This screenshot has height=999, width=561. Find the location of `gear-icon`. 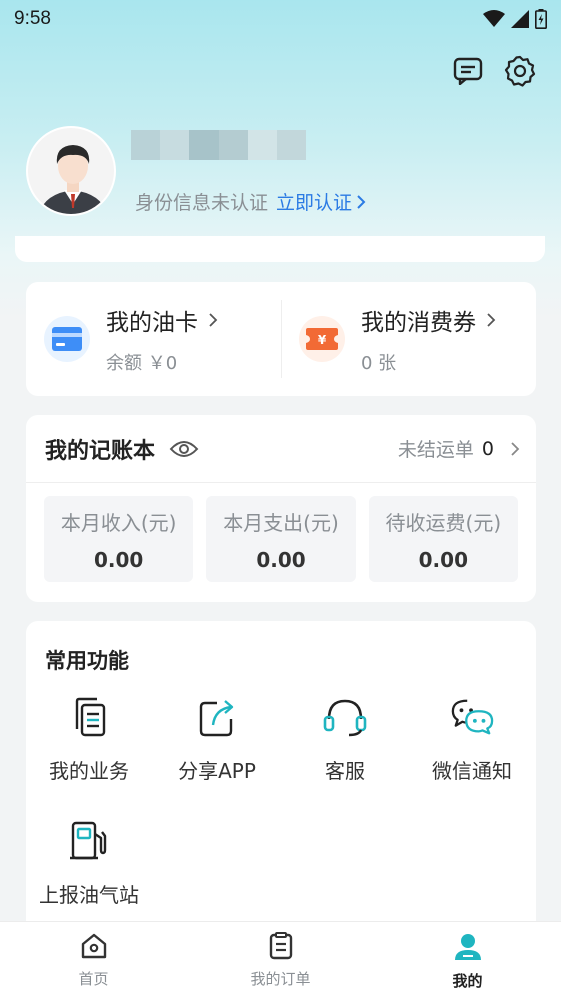

gear-icon is located at coordinates (520, 71).